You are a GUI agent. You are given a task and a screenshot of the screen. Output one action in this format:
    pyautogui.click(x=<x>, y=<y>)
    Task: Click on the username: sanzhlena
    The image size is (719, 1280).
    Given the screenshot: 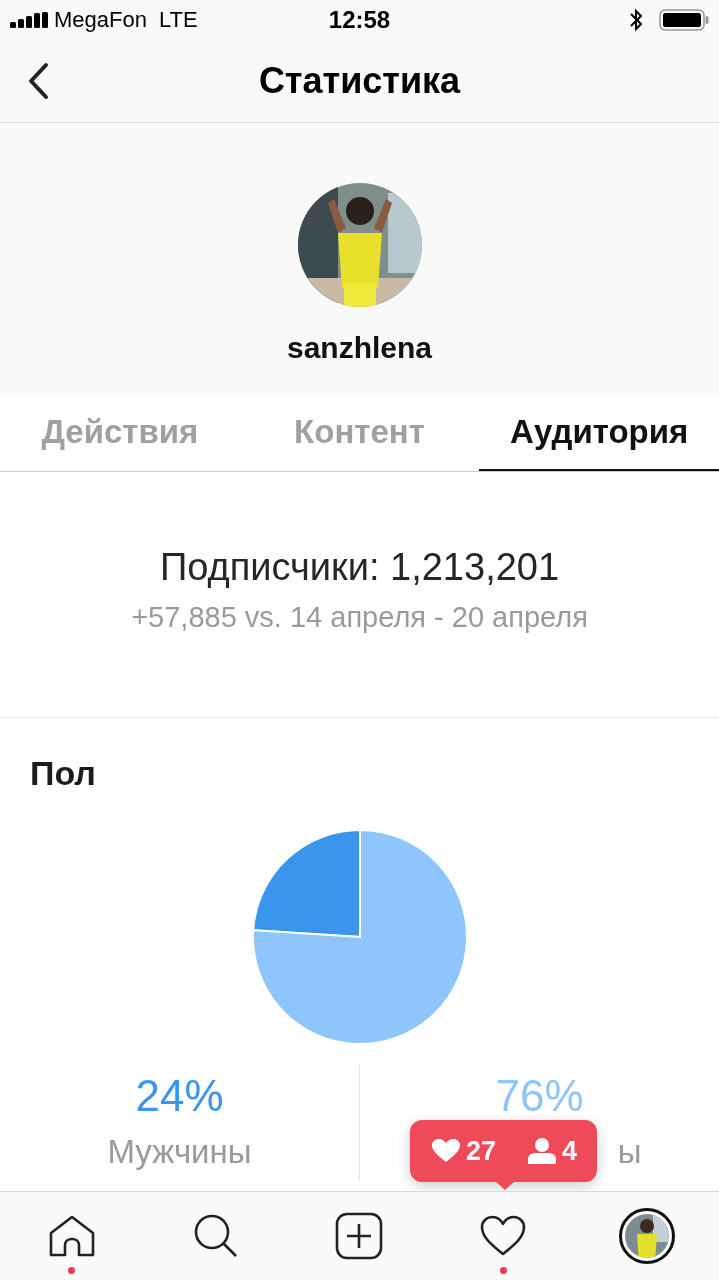 What is the action you would take?
    pyautogui.click(x=359, y=348)
    